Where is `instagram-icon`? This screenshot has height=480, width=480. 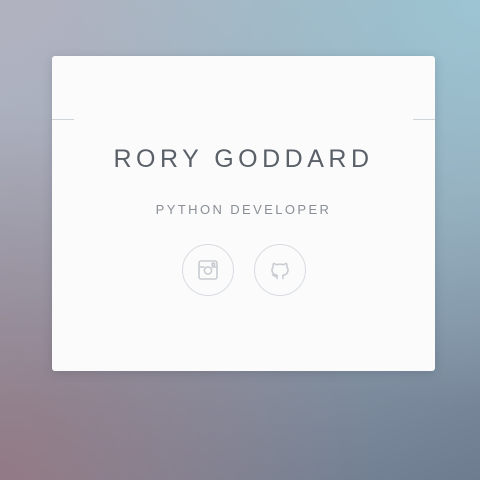
instagram-icon is located at coordinates (207, 270).